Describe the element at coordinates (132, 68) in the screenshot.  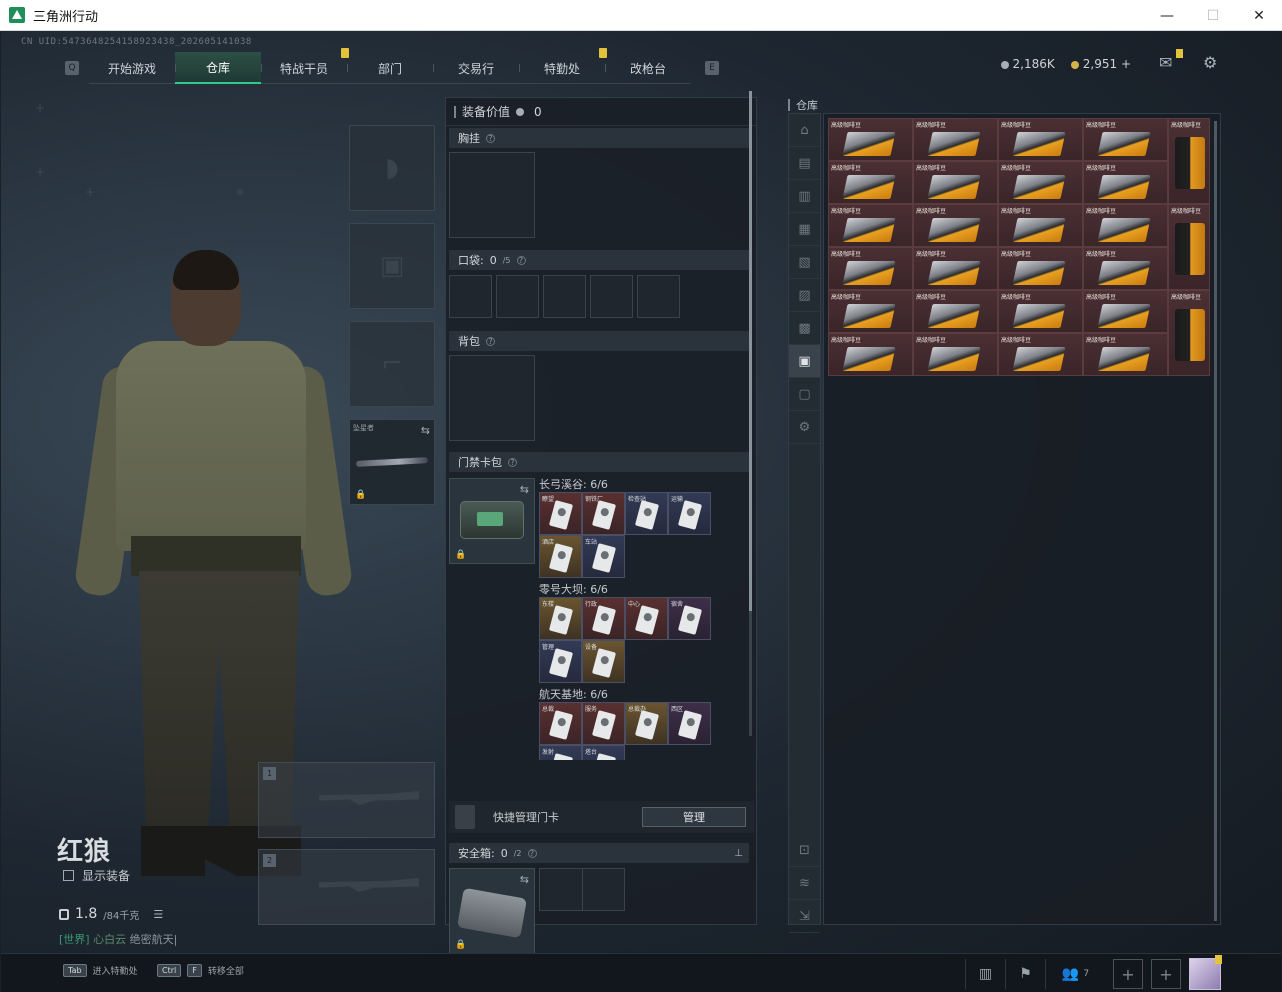
I see `tab-start-game: 开始游戏` at that location.